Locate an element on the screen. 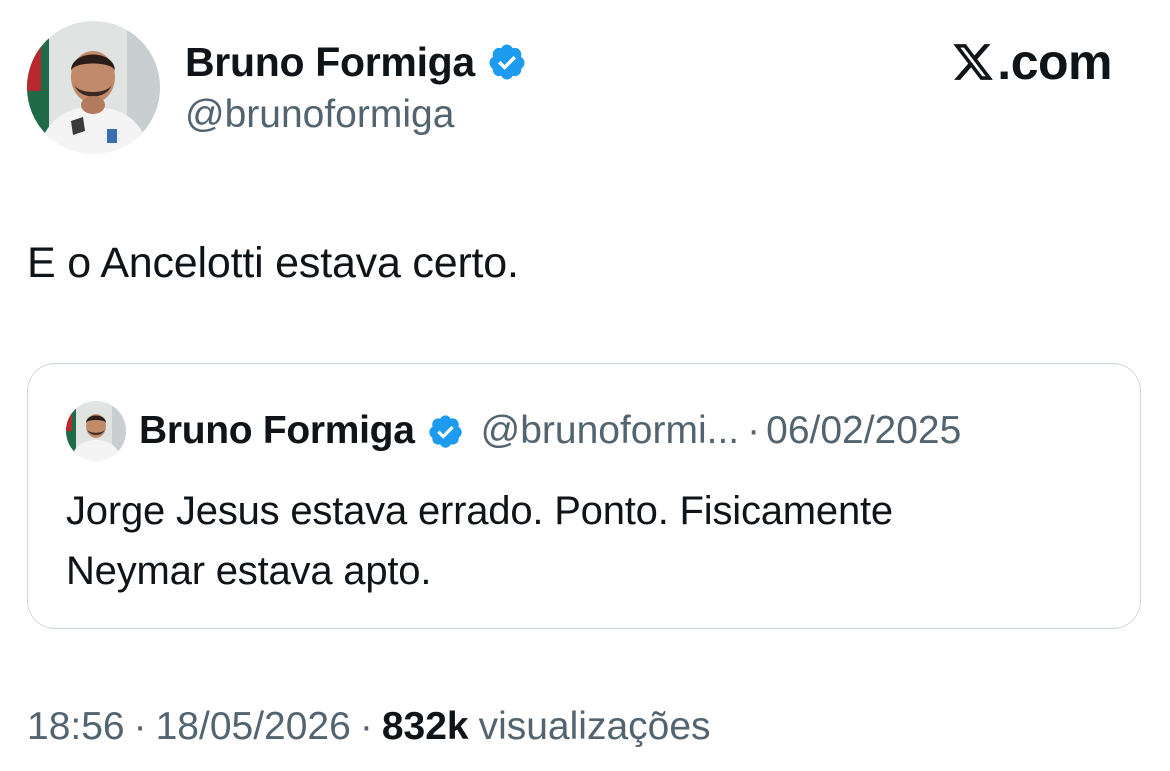 The height and width of the screenshot is (771, 1170). quoted-text-line-2: Neymar estava apto. is located at coordinates (249, 571).